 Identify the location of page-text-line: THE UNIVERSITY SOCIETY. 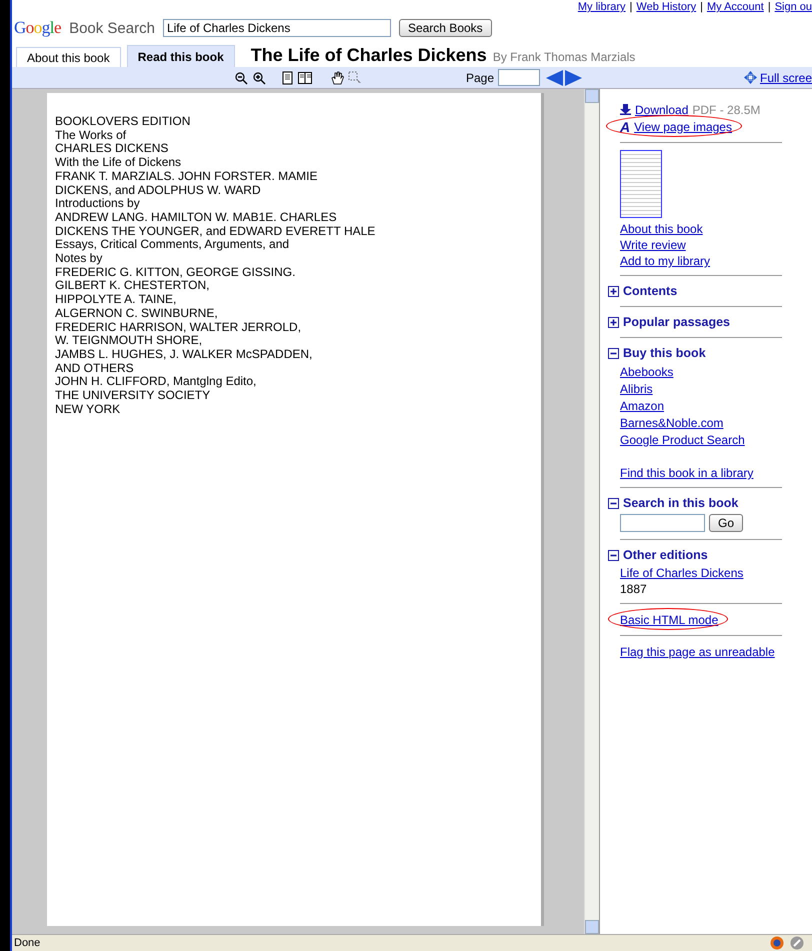
(133, 396).